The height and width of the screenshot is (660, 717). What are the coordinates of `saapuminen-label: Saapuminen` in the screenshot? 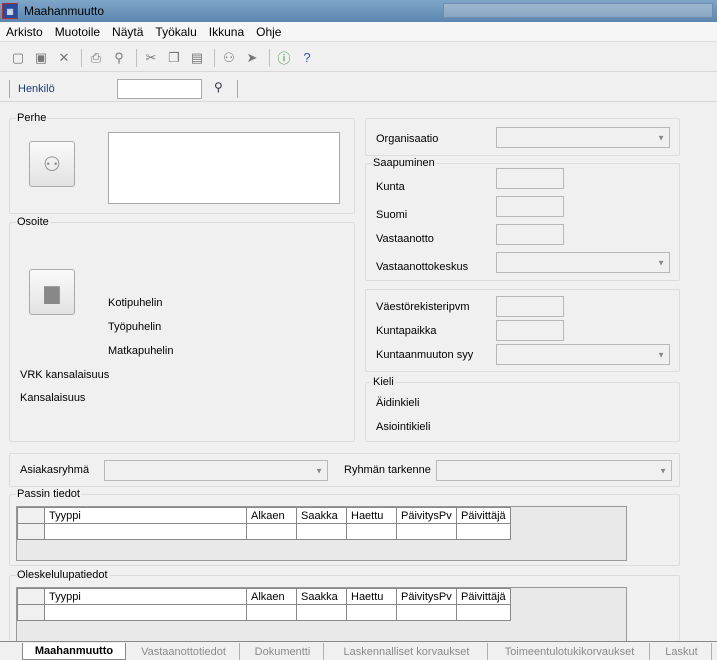 It's located at (404, 163).